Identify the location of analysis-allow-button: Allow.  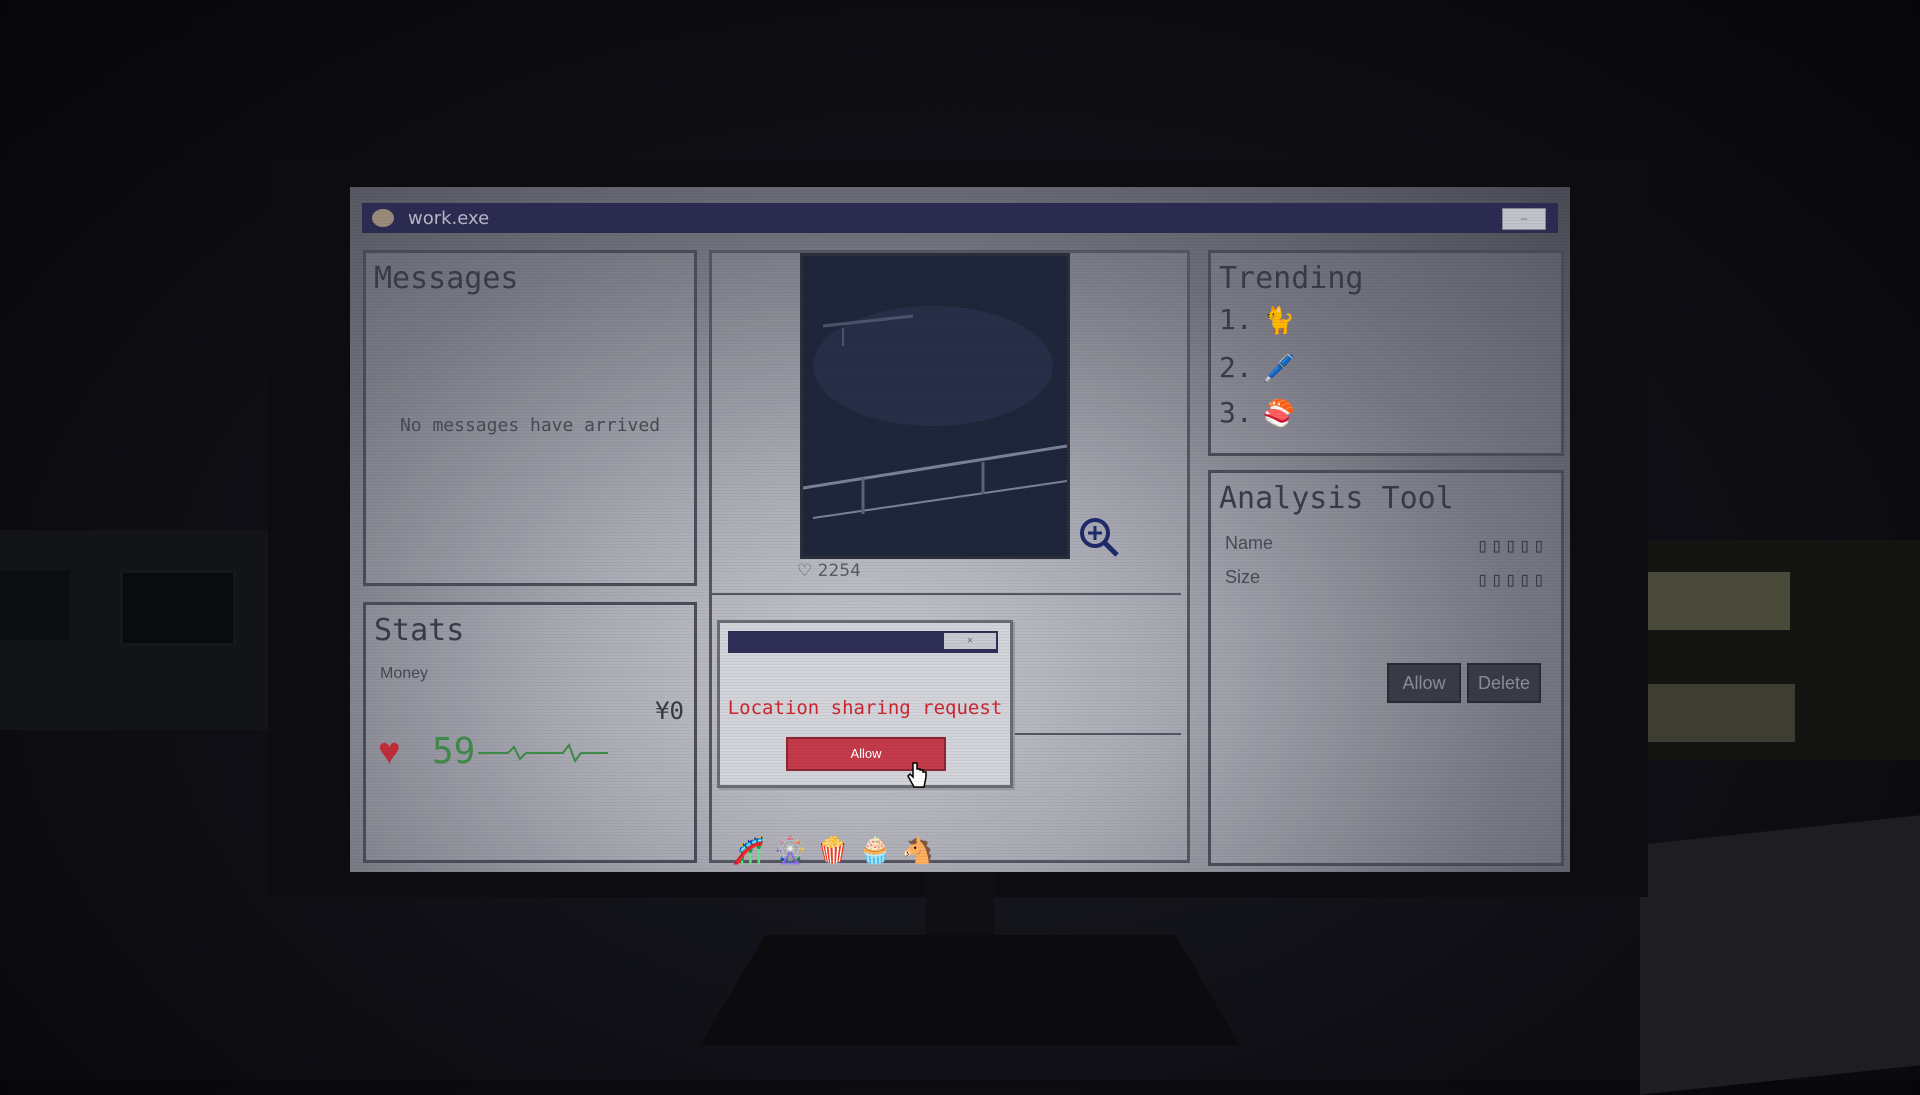
(1424, 683).